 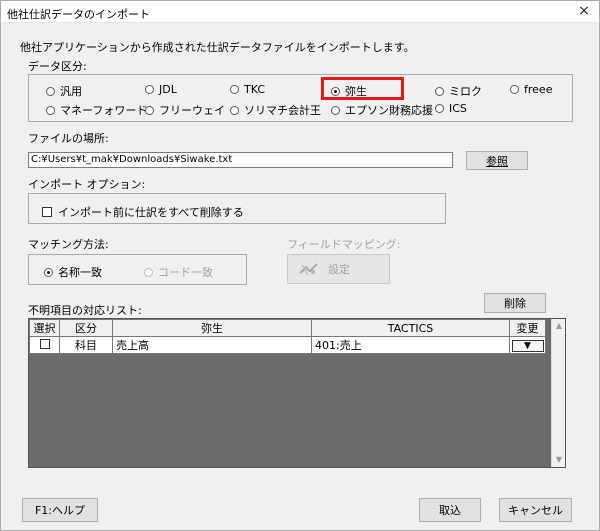 What do you see at coordinates (410, 328) in the screenshot?
I see `column-header-tactics: TACTICS` at bounding box center [410, 328].